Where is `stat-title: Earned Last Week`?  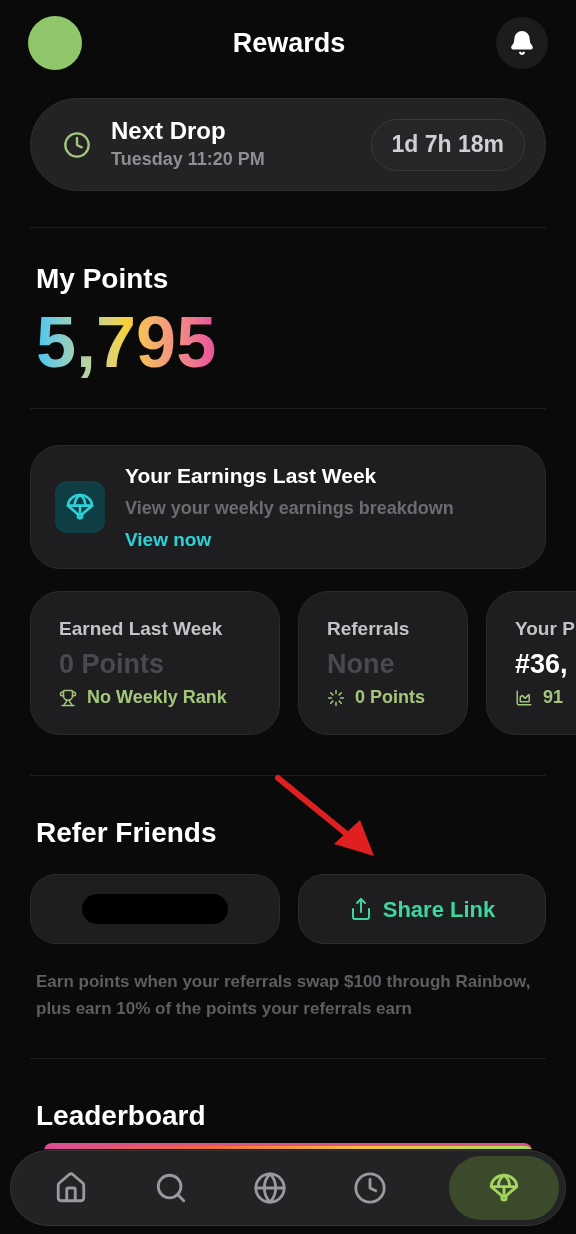
stat-title: Earned Last Week is located at coordinates (141, 629).